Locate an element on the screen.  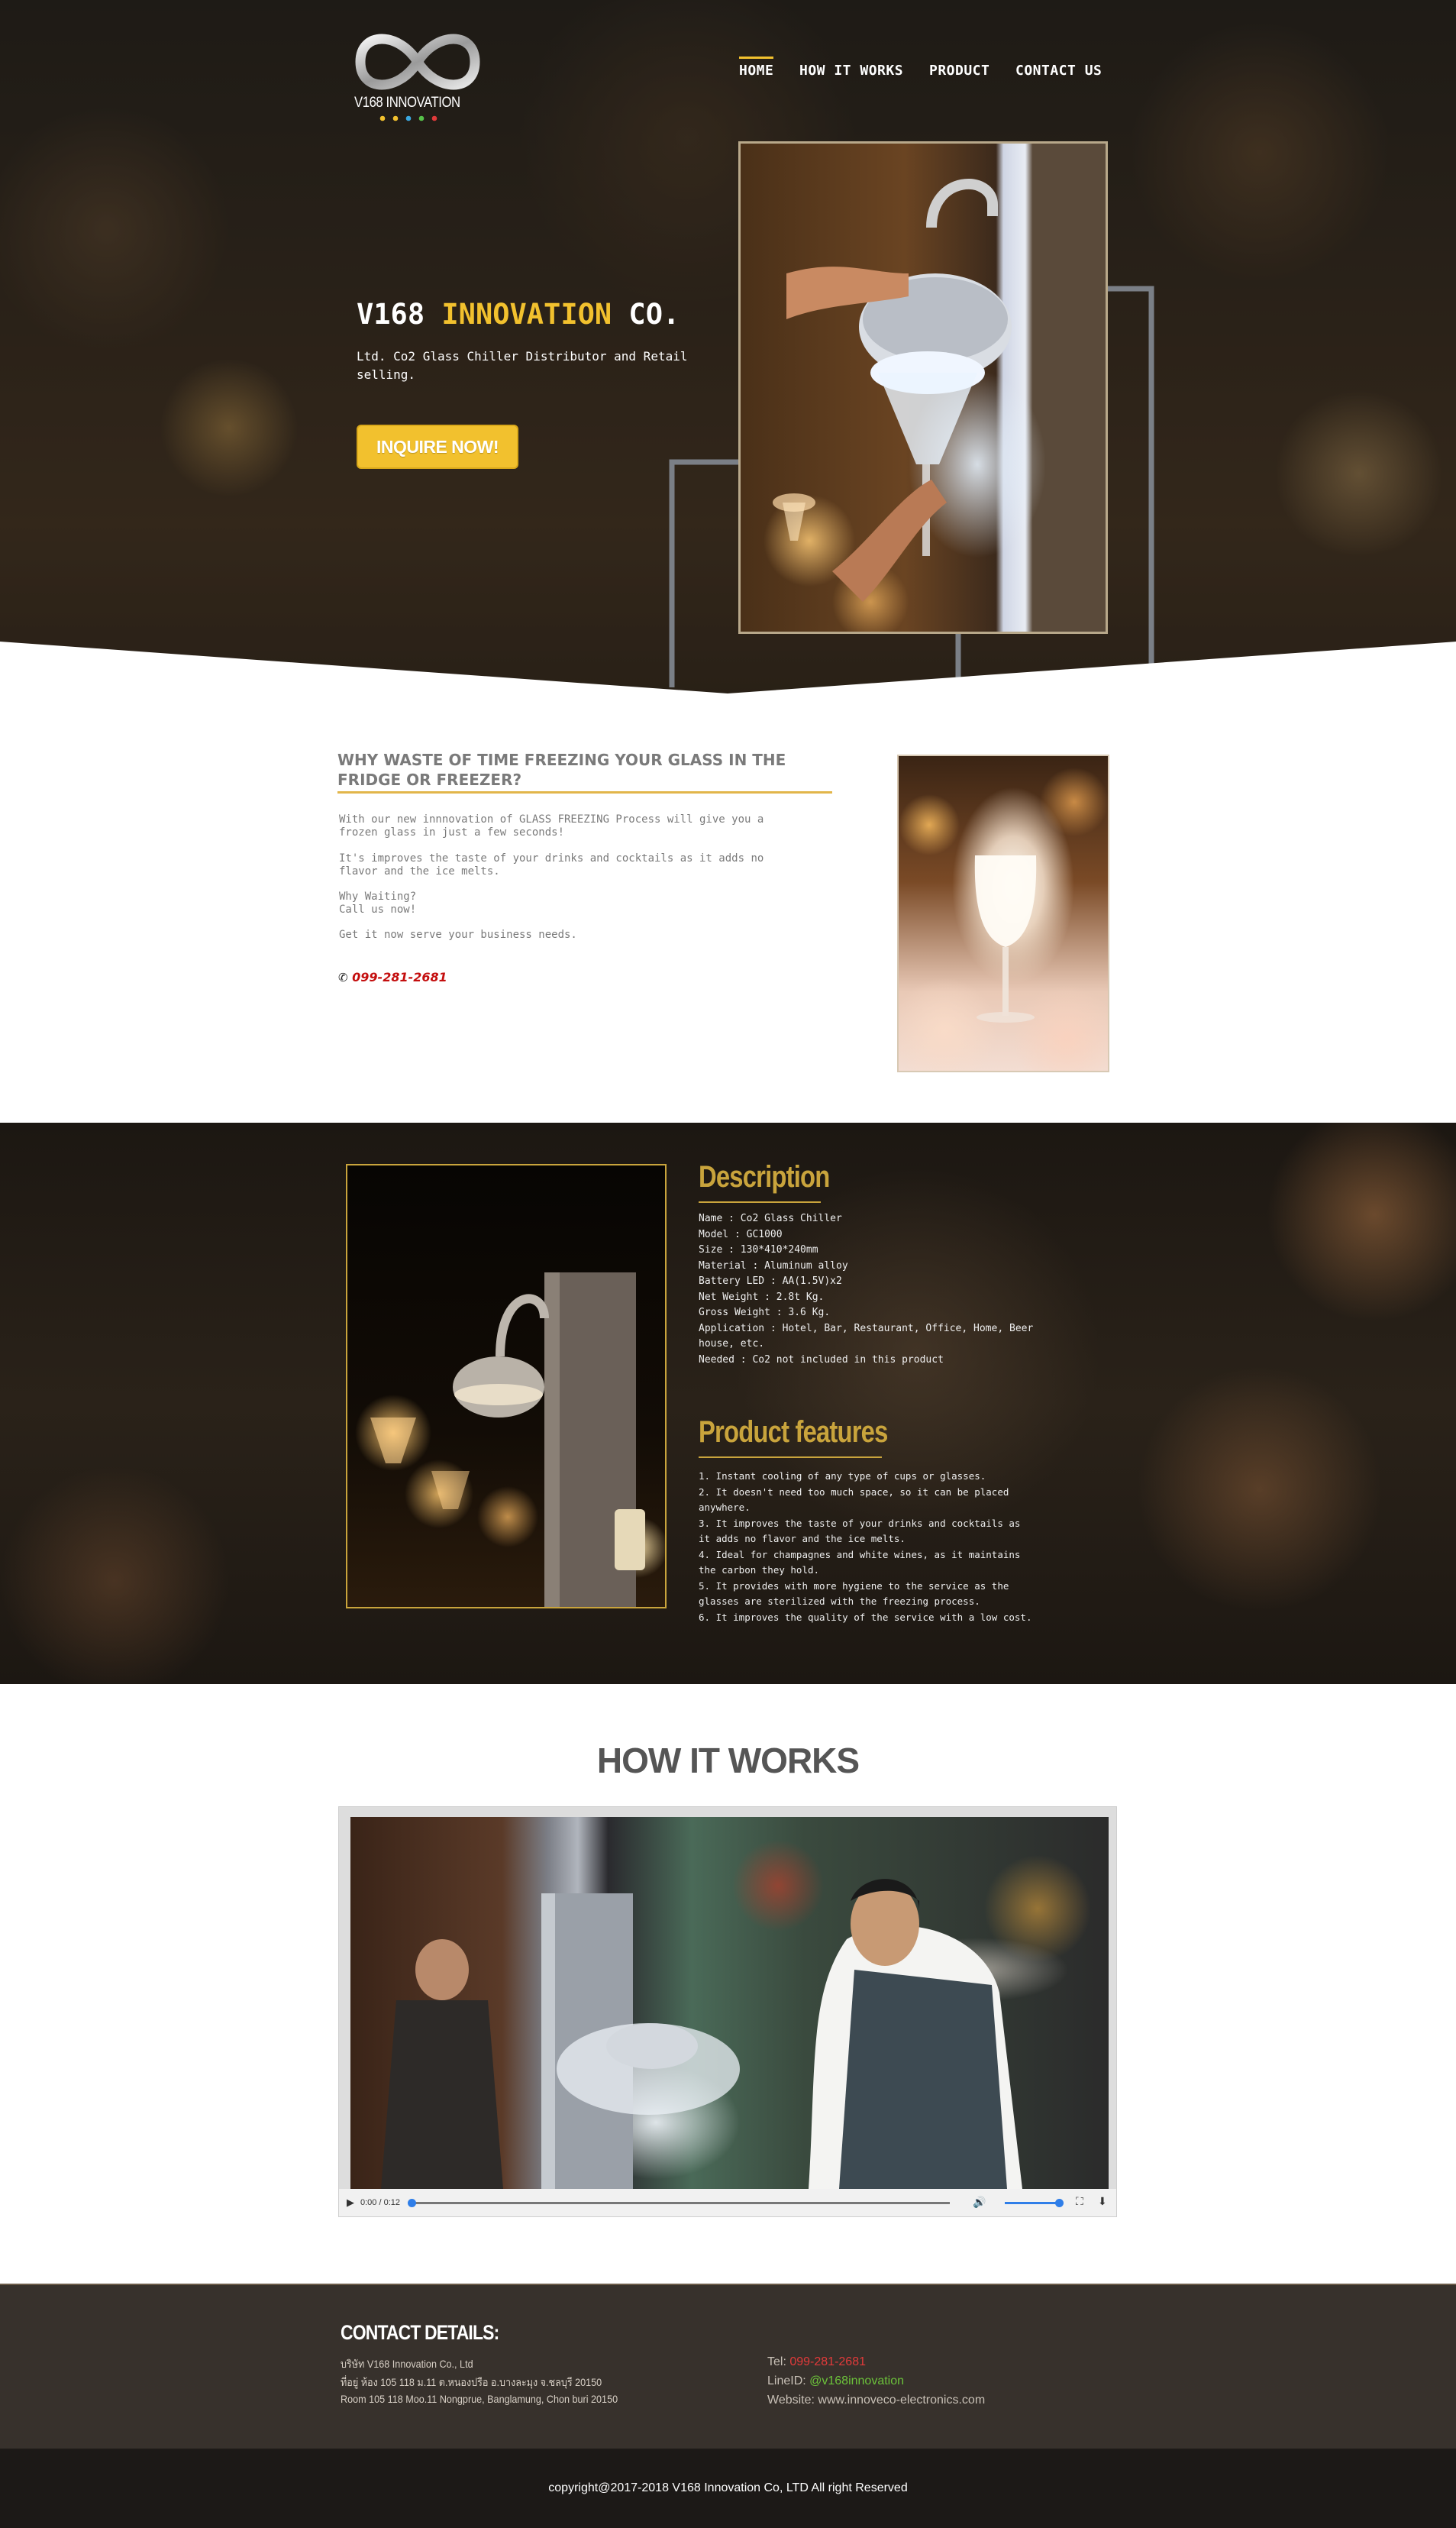
hero-title: V168 INNOVATION CO. is located at coordinates (518, 314).